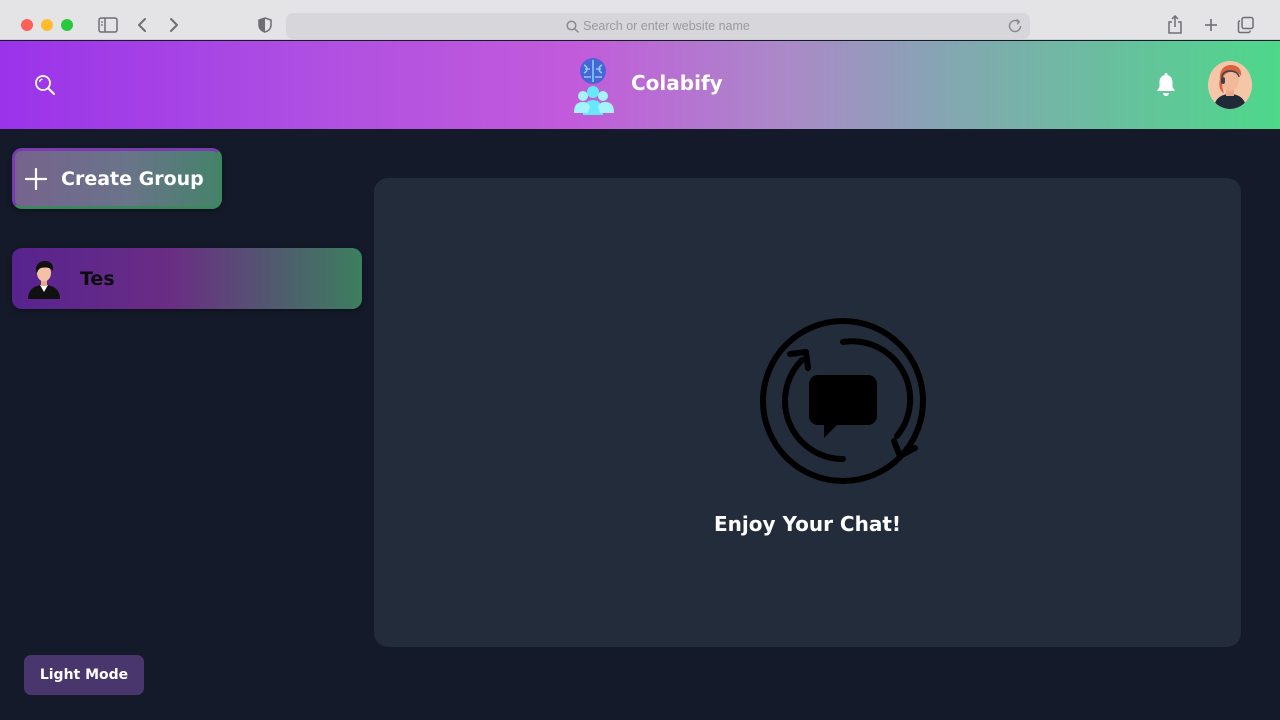 Image resolution: width=1280 pixels, height=720 pixels. Describe the element at coordinates (27, 25) in the screenshot. I see `window-close-button` at that location.